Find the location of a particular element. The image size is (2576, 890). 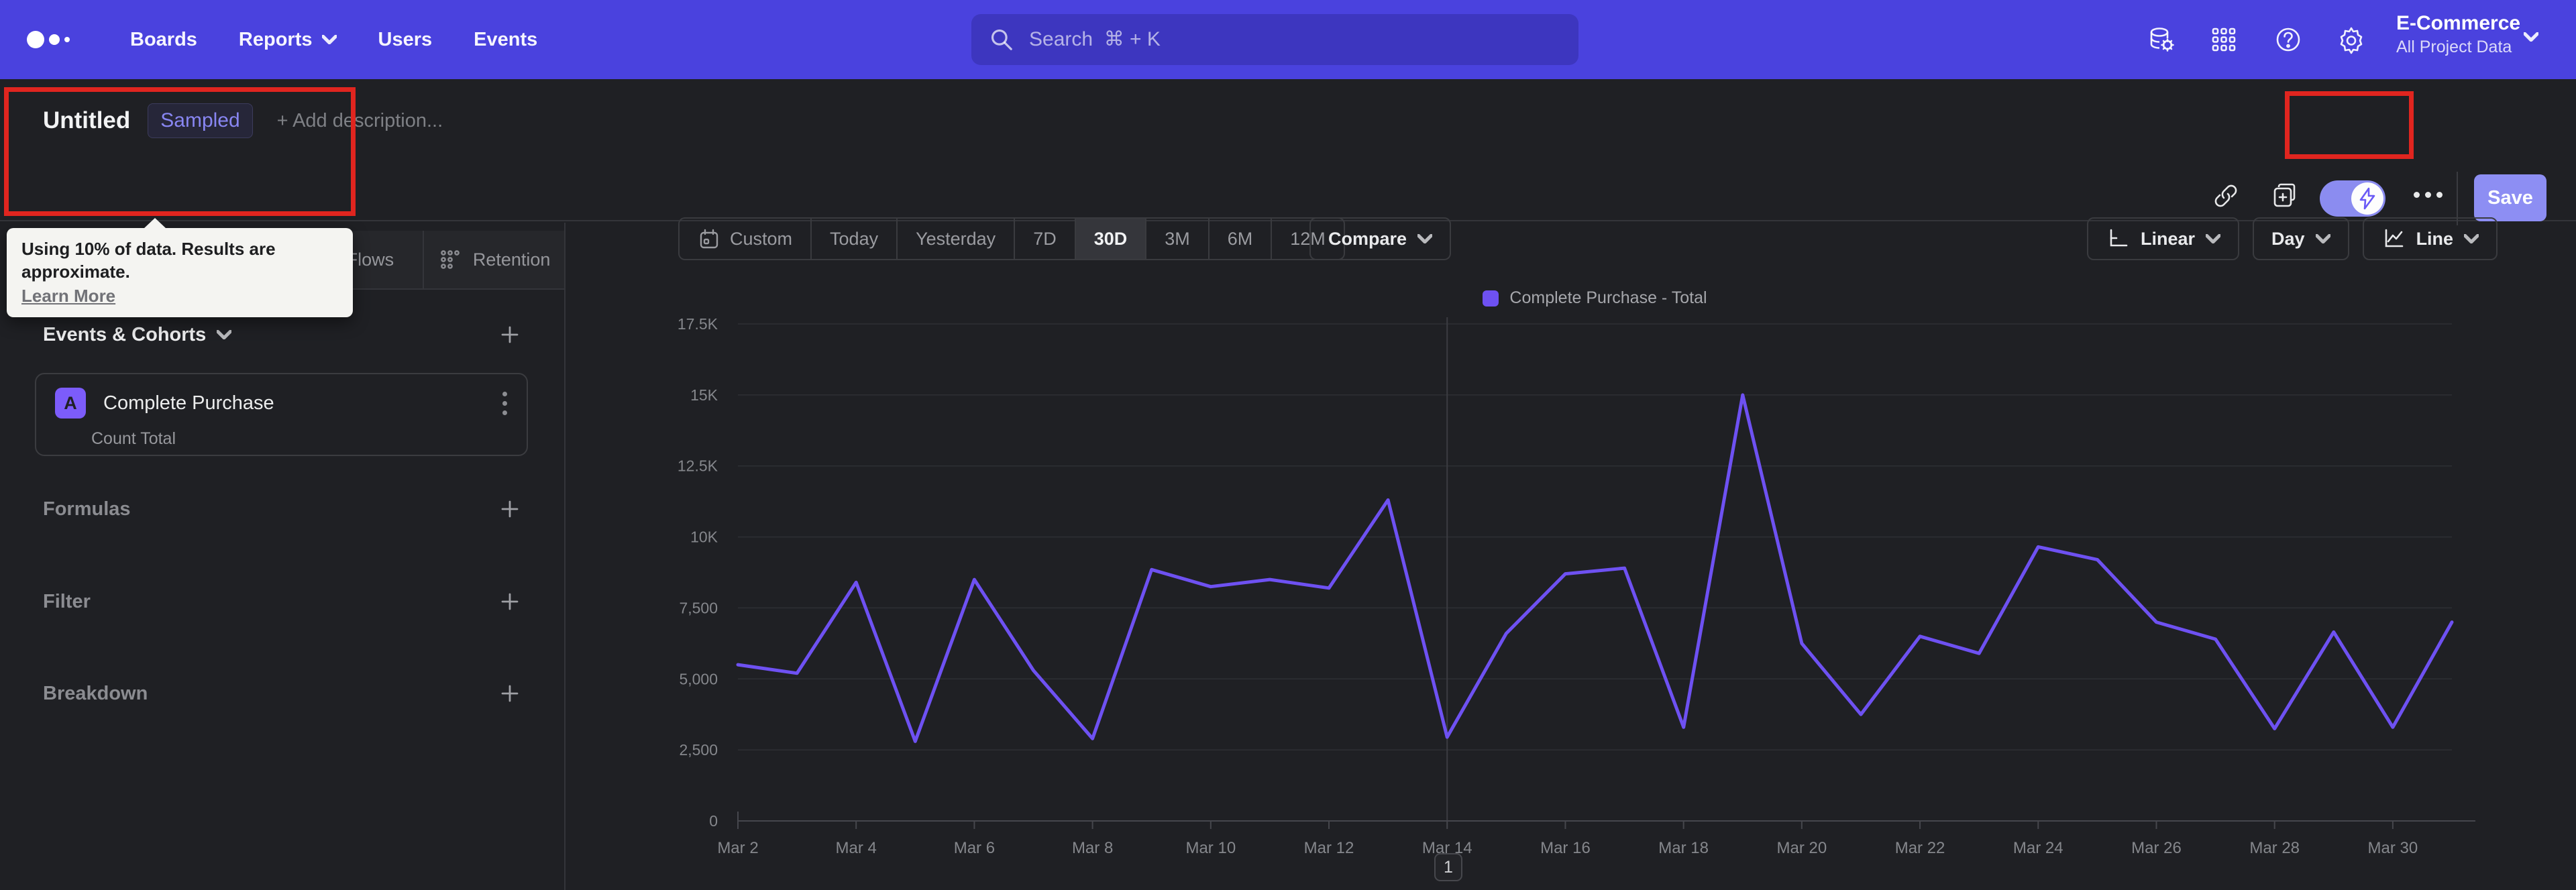

add-event-button is located at coordinates (510, 334).